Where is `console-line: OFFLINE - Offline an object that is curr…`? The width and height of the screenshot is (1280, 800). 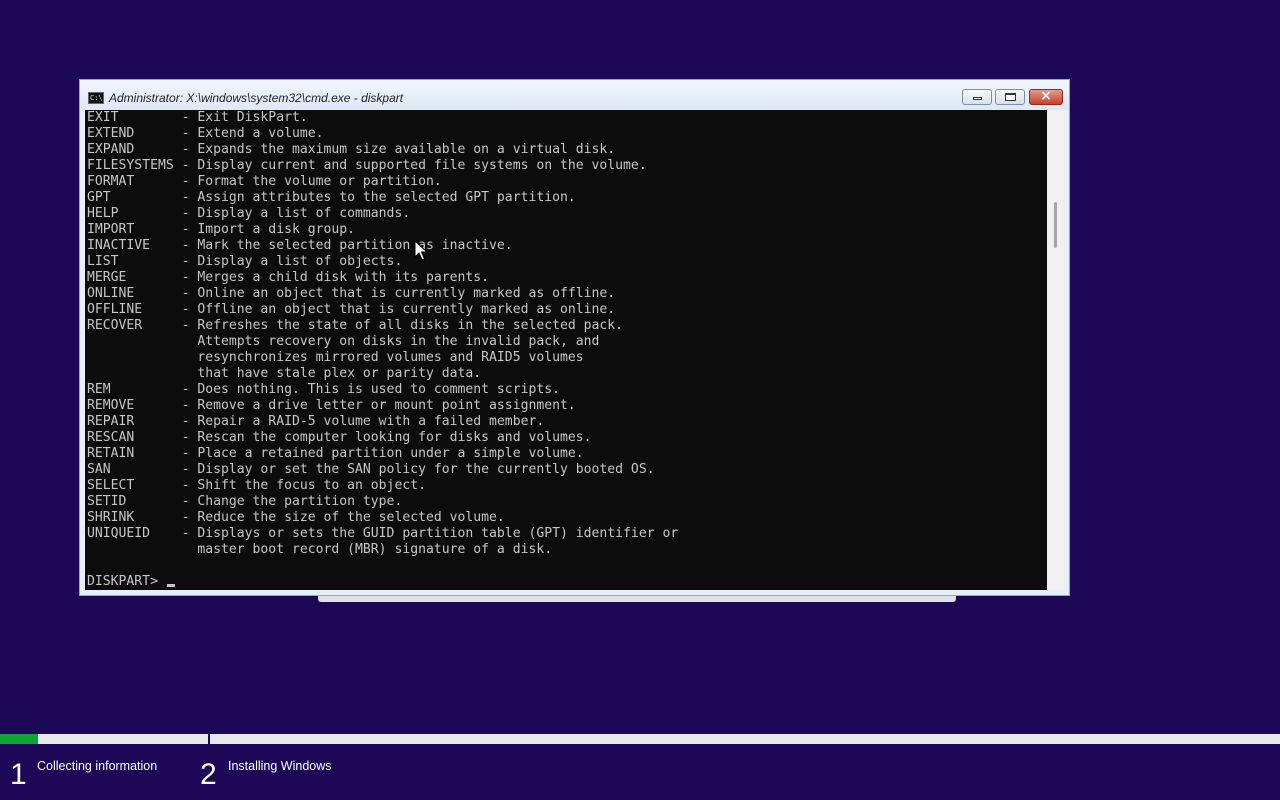 console-line: OFFLINE - Offline an object that is curr… is located at coordinates (351, 309).